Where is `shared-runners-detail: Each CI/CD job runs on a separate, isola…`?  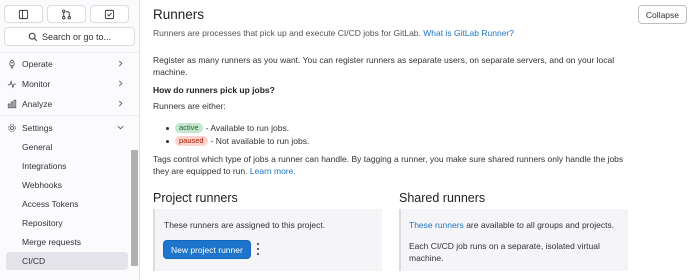 shared-runners-detail: Each CI/CD job runs on a separate, isola… is located at coordinates (504, 252).